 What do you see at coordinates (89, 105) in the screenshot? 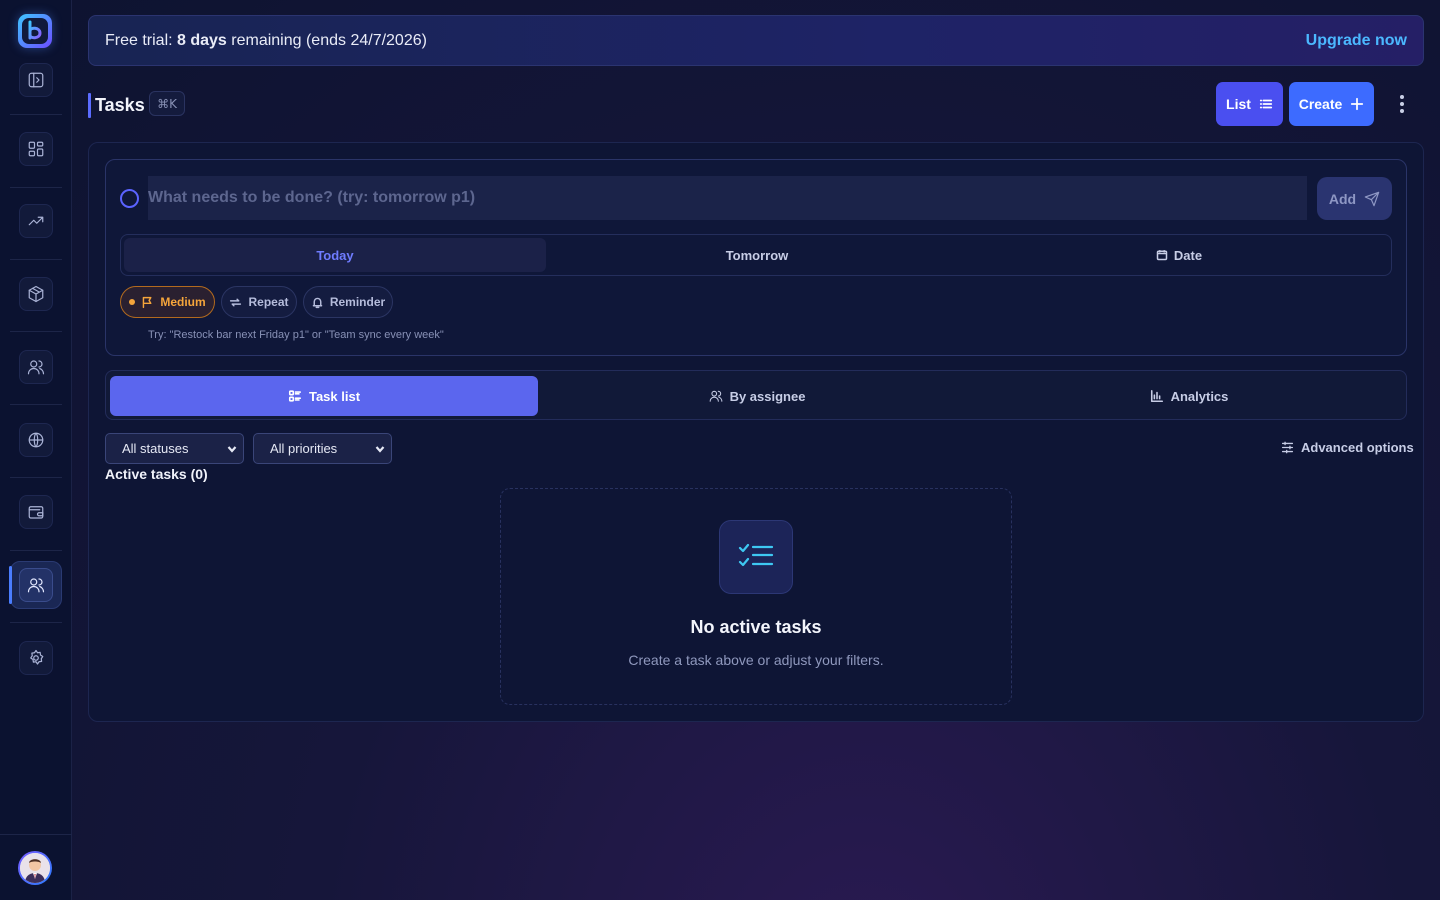
I see `title-accent-bar` at bounding box center [89, 105].